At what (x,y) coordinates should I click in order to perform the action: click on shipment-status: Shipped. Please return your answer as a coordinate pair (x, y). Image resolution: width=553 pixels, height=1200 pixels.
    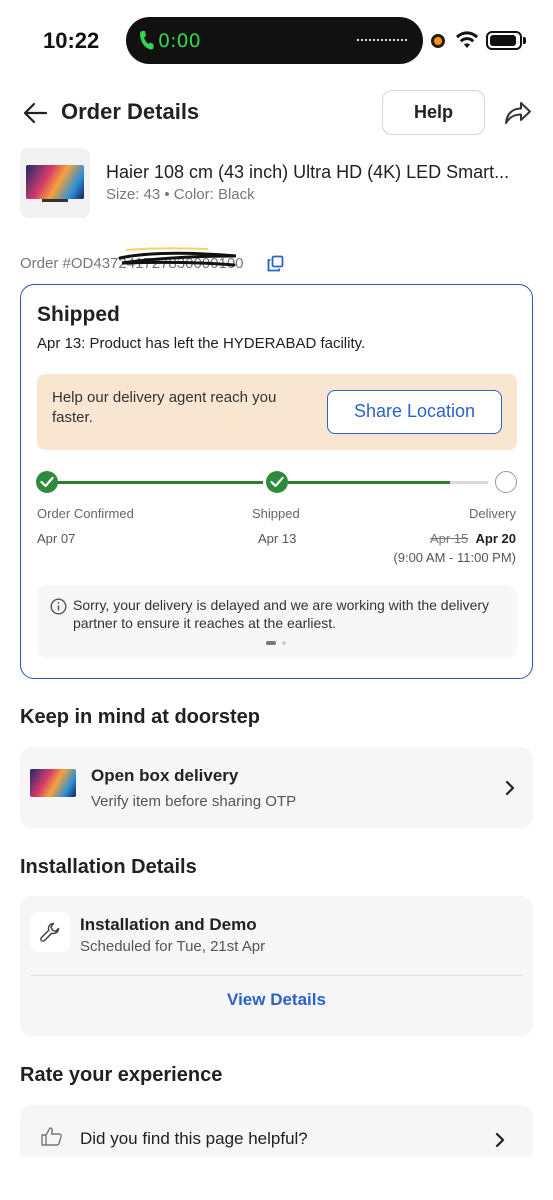
    Looking at the image, I should click on (78, 314).